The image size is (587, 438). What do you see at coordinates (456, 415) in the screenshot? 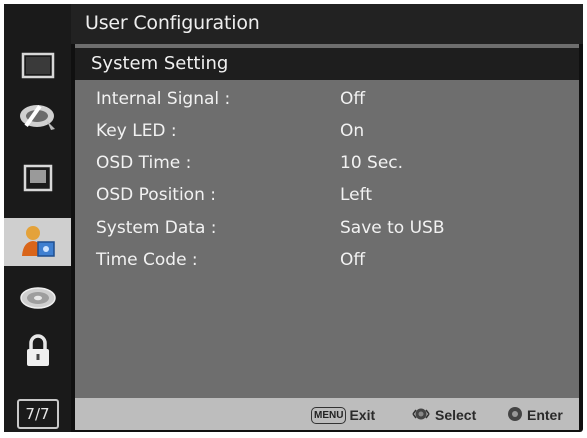
I see `select-label: Select` at bounding box center [456, 415].